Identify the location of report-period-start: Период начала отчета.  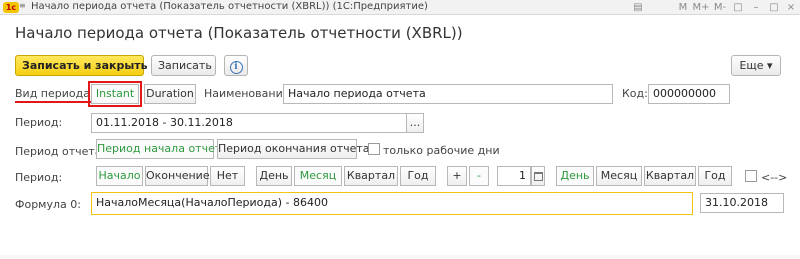
(162, 149).